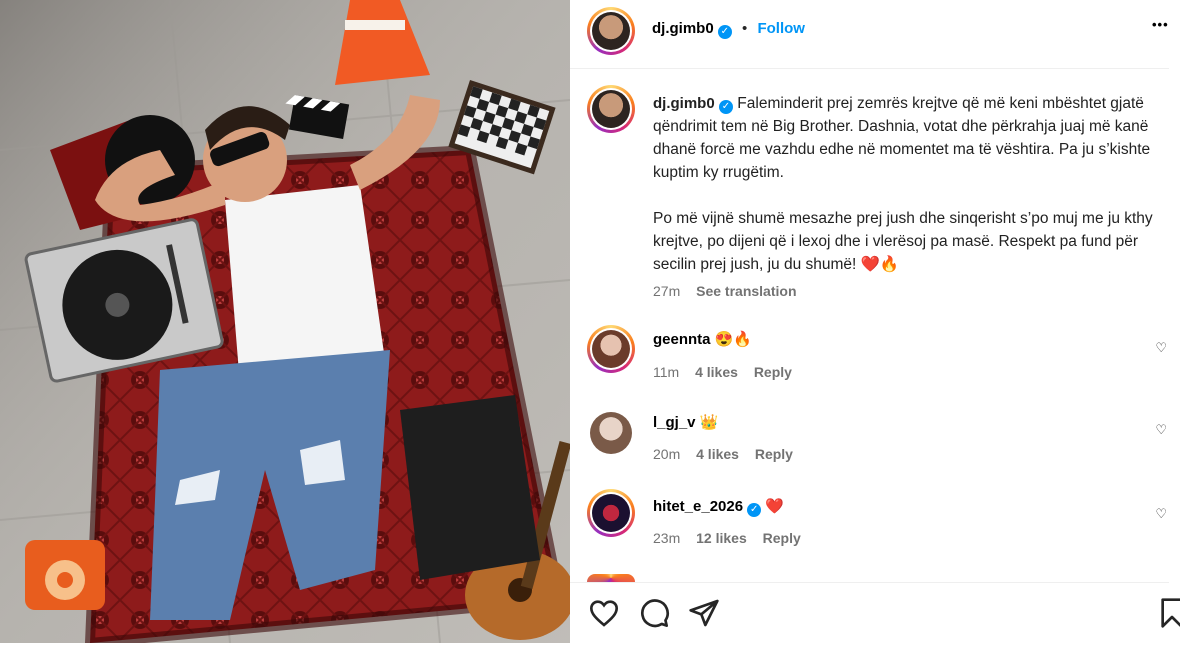 The height and width of the screenshot is (650, 1197). I want to click on comment-icon, so click(654, 613).